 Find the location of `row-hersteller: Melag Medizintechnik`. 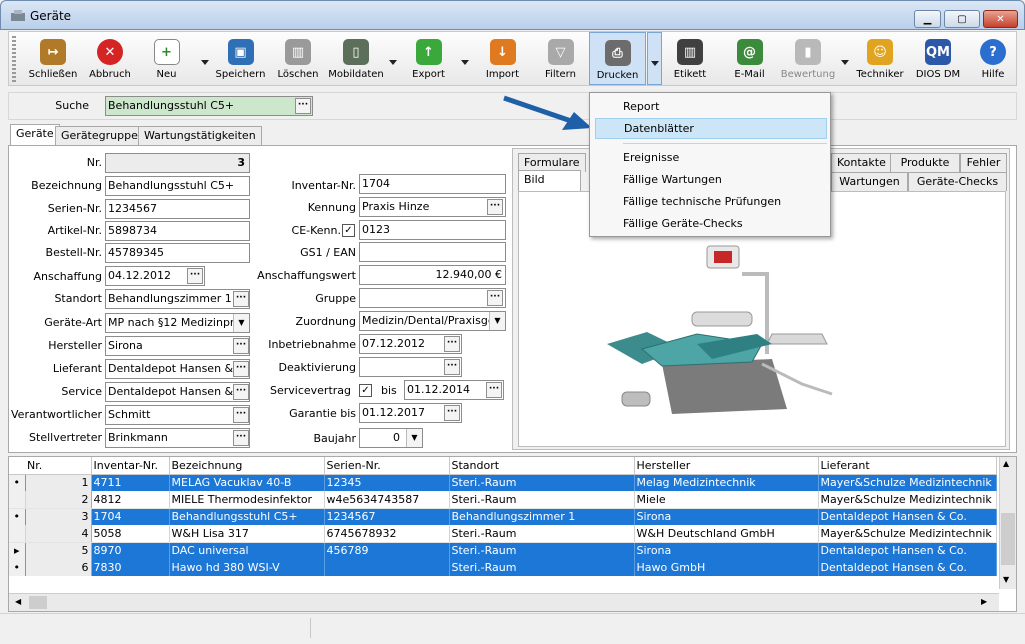

row-hersteller: Melag Medizintechnik is located at coordinates (726, 482).